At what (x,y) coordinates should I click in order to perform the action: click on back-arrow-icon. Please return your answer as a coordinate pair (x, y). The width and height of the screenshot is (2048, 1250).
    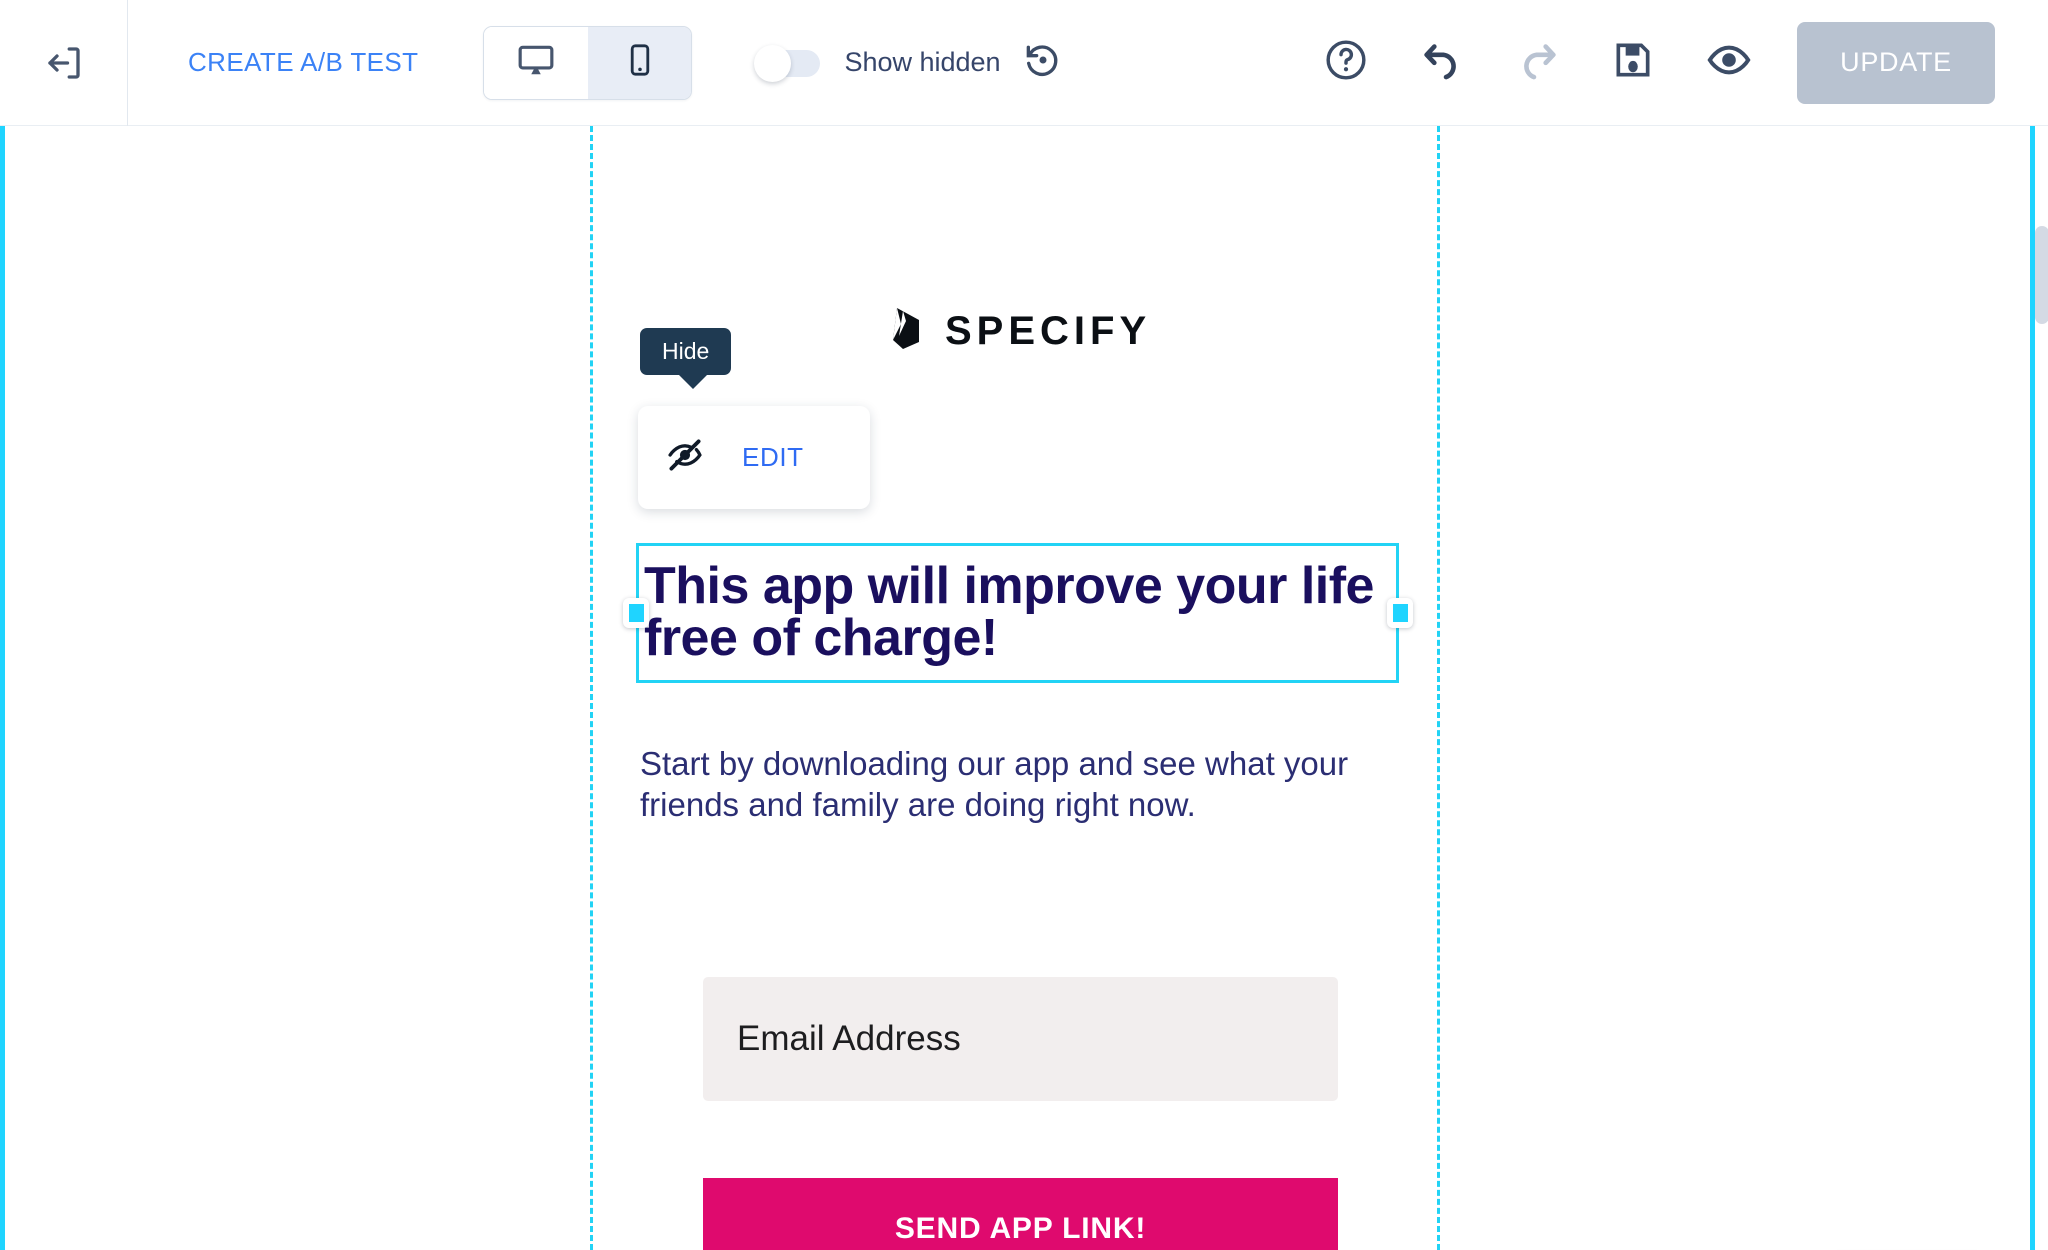
    Looking at the image, I should click on (64, 63).